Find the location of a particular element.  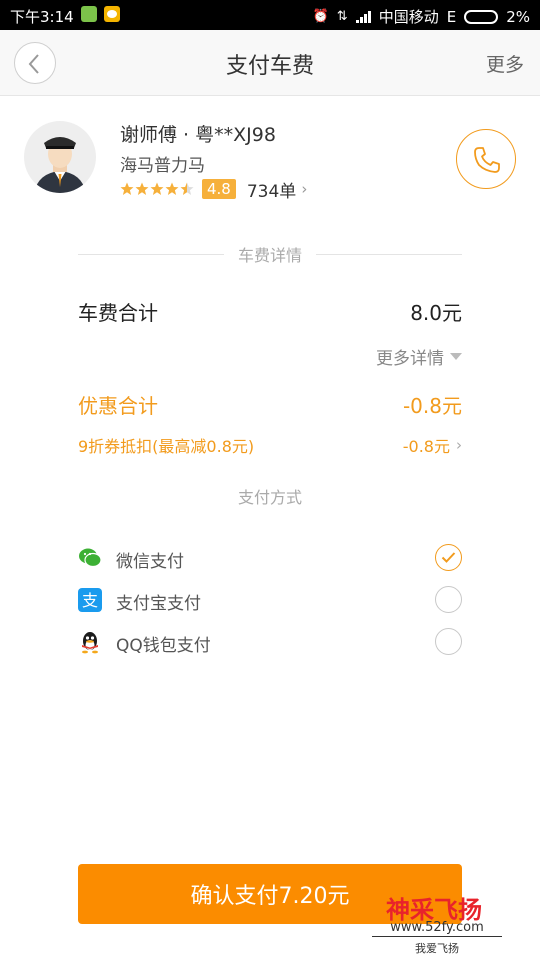

watermark: 神采飞扬 www.52fy.com 我爱飞扬 is located at coordinates (437, 923).